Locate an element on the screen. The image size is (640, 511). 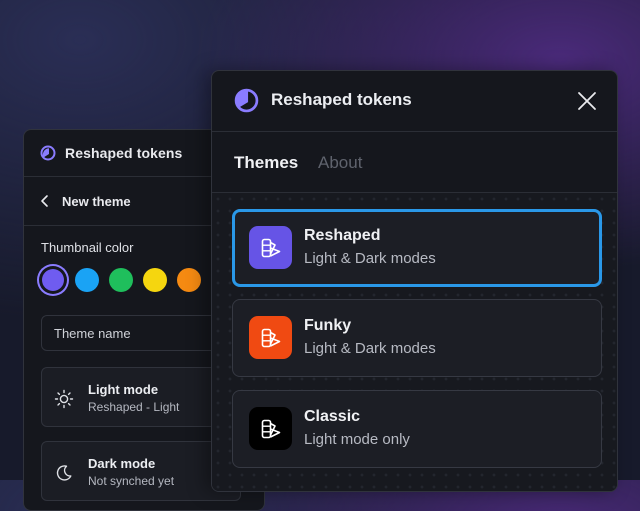
color-swatches is located at coordinates (121, 280).